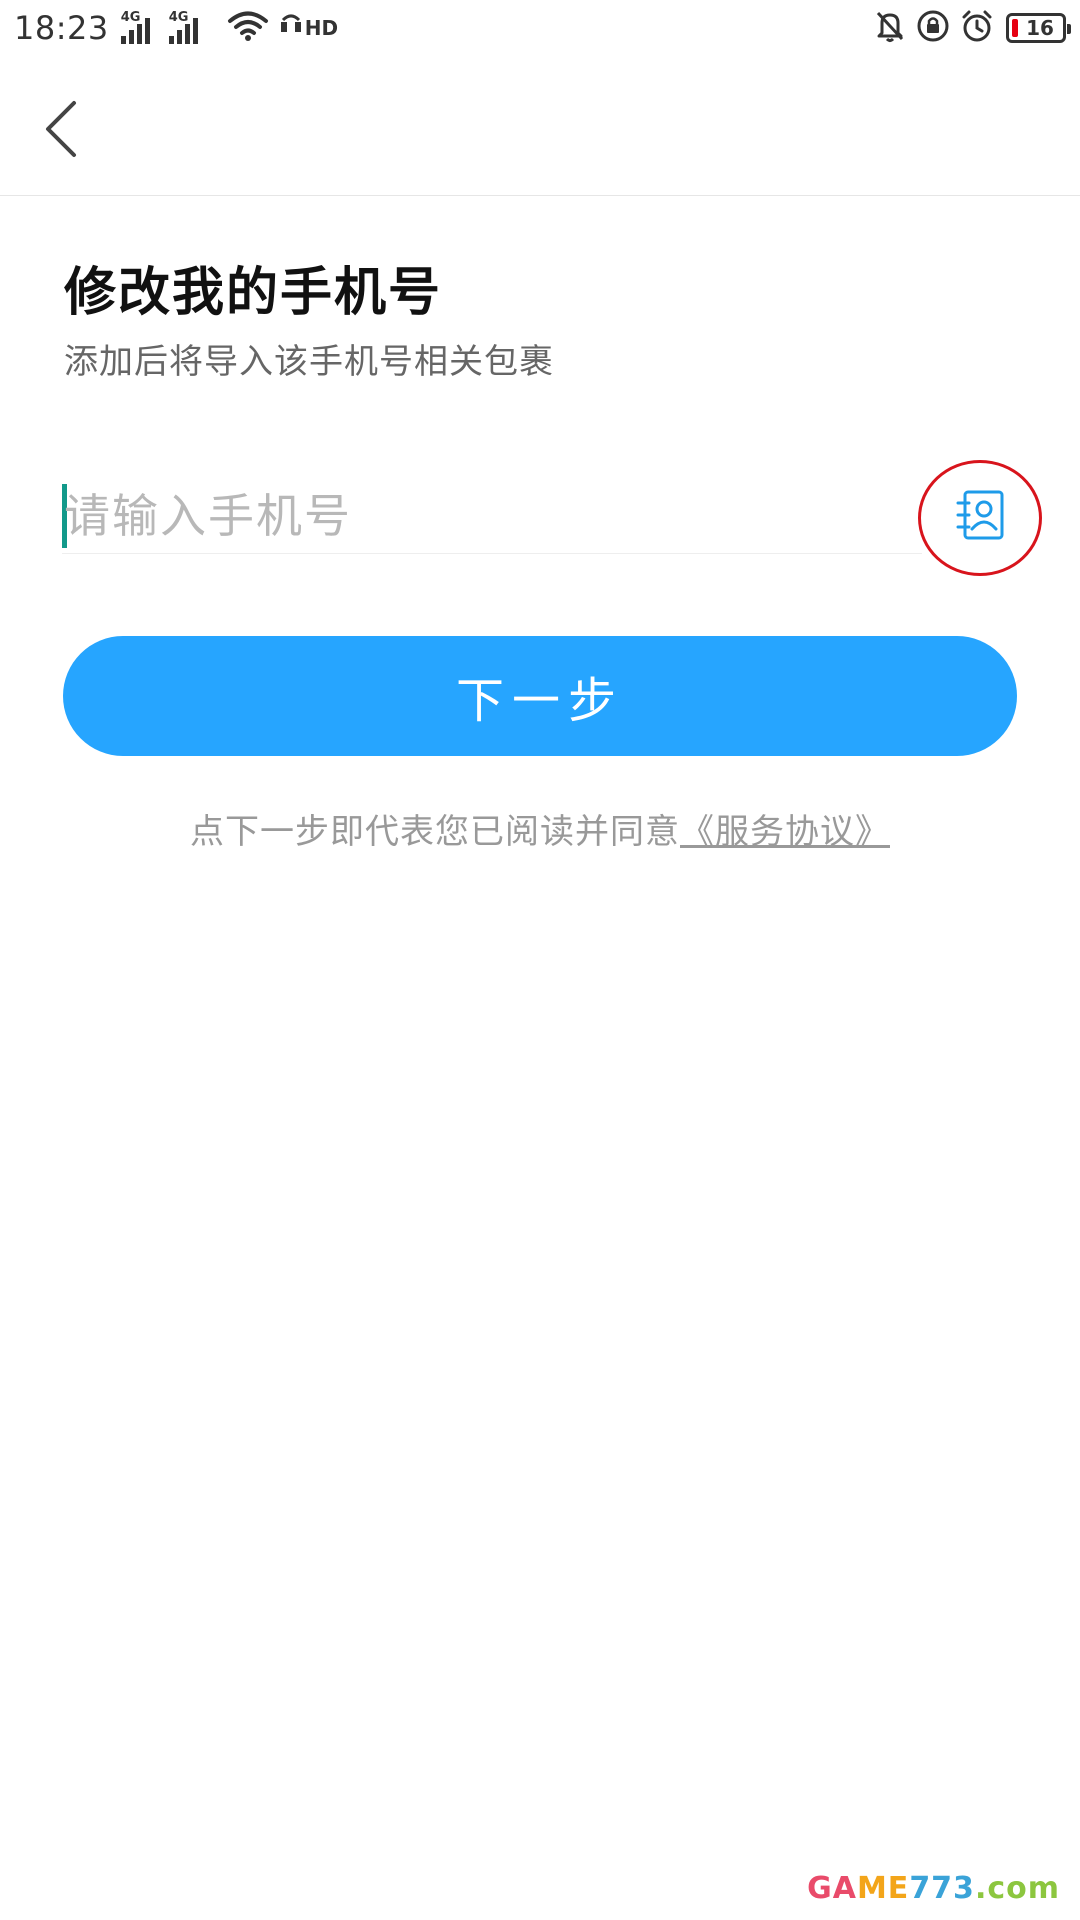  I want to click on mute-icon, so click(890, 28).